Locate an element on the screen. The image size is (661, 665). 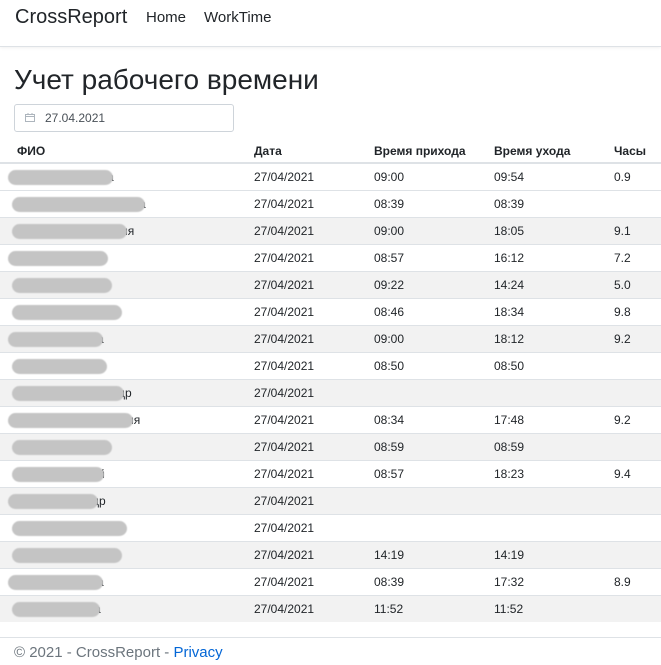
table-row: ия 27/04/2021 09:00 18:05 9.1 is located at coordinates (330, 231).